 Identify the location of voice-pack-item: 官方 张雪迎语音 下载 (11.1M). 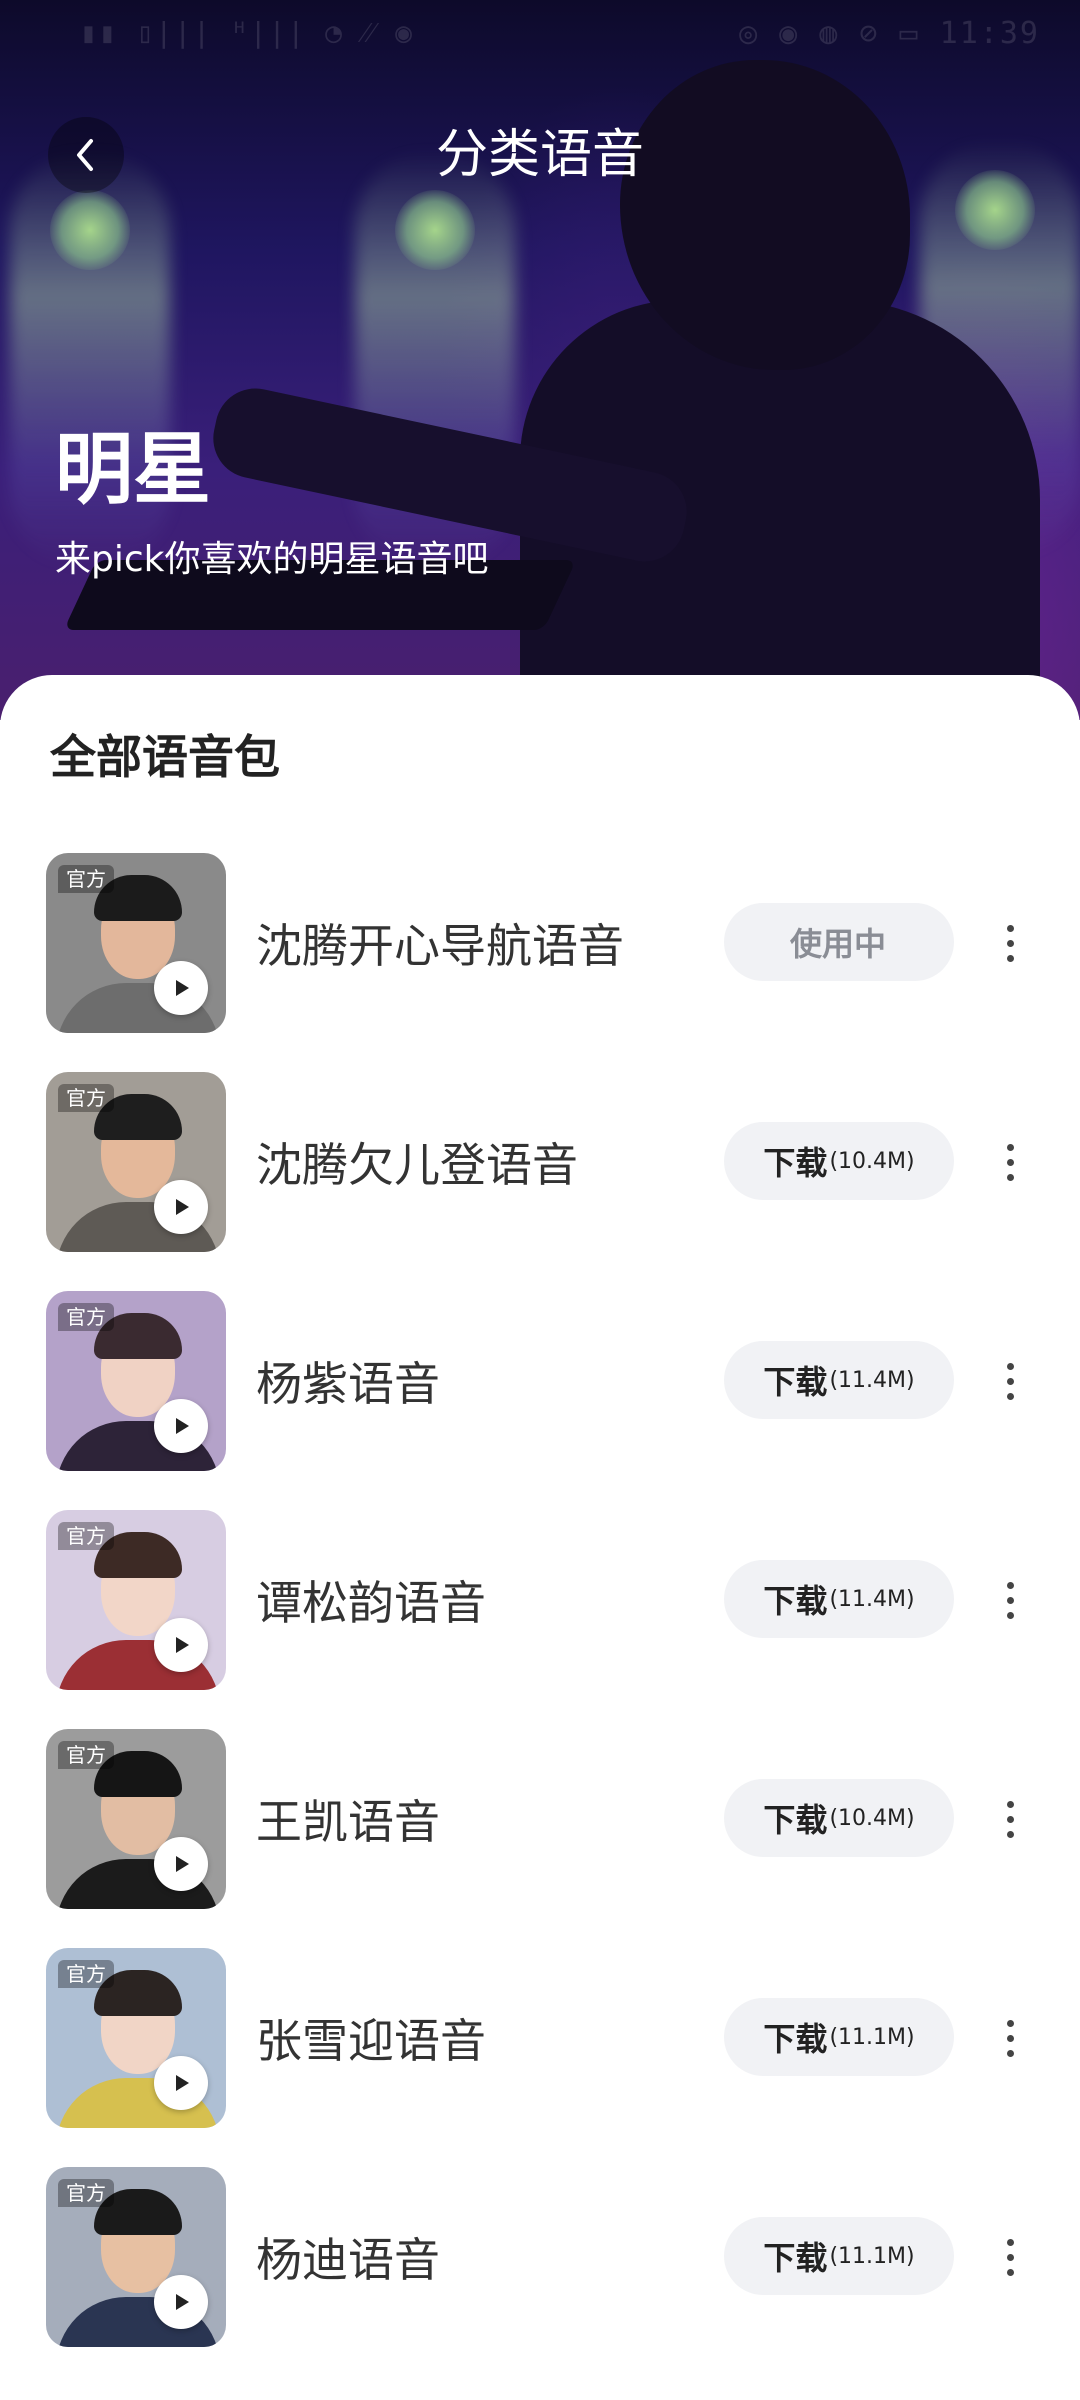
(540, 2038).